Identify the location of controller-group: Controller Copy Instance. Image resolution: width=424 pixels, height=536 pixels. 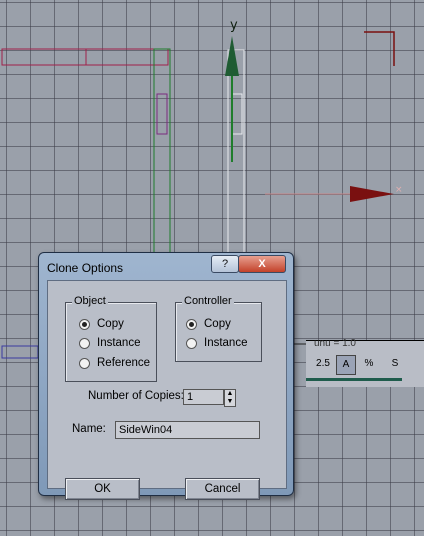
(218, 328).